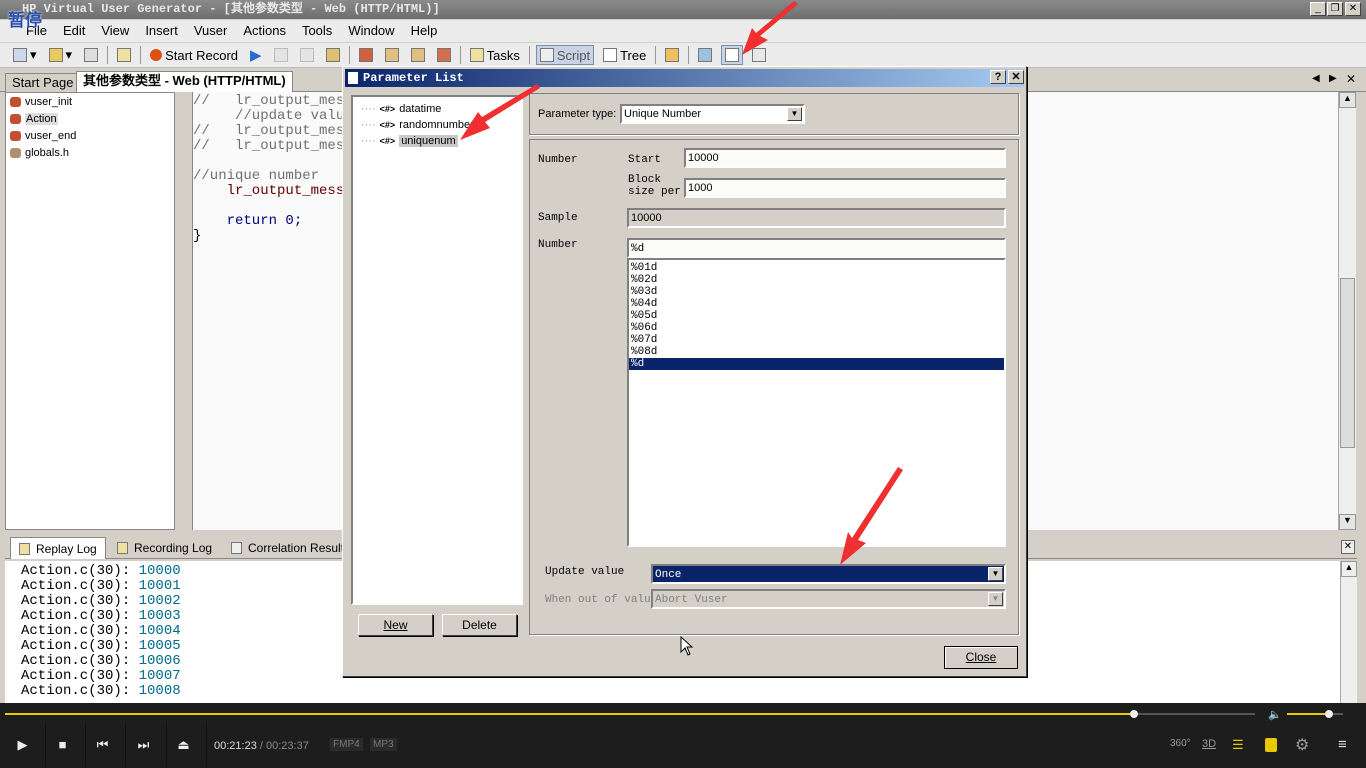 Image resolution: width=1366 pixels, height=768 pixels. What do you see at coordinates (479, 625) in the screenshot?
I see `delete-parameter-button: Delete` at bounding box center [479, 625].